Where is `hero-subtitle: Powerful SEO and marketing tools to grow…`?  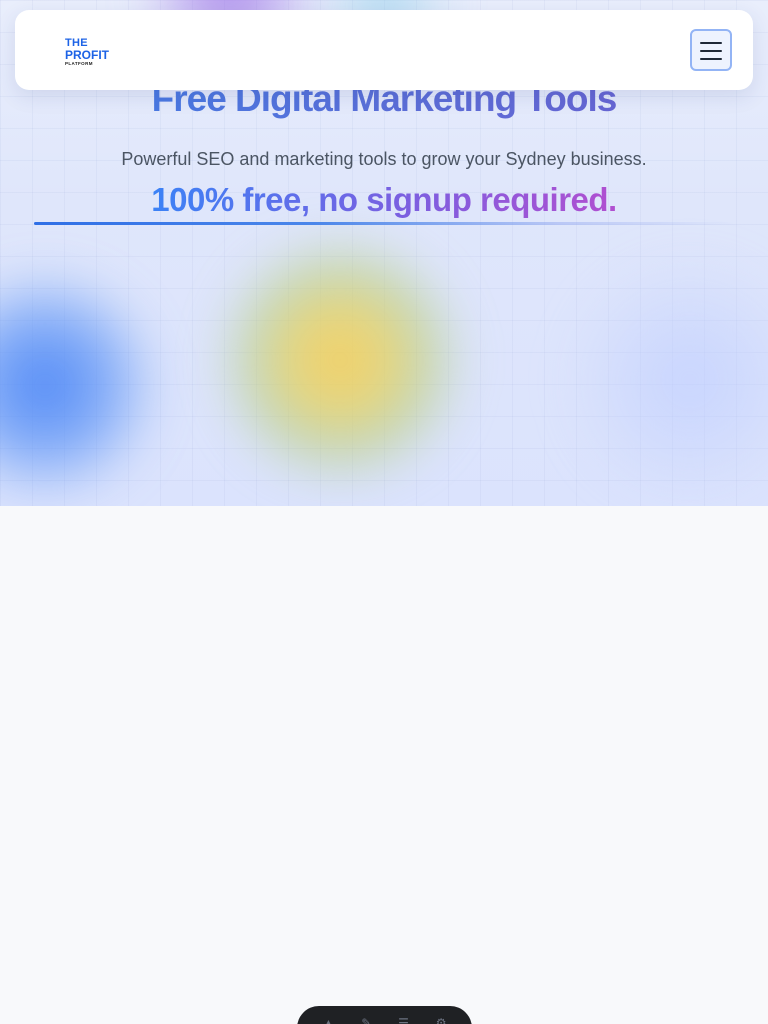
hero-subtitle: Powerful SEO and marketing tools to grow… is located at coordinates (384, 159).